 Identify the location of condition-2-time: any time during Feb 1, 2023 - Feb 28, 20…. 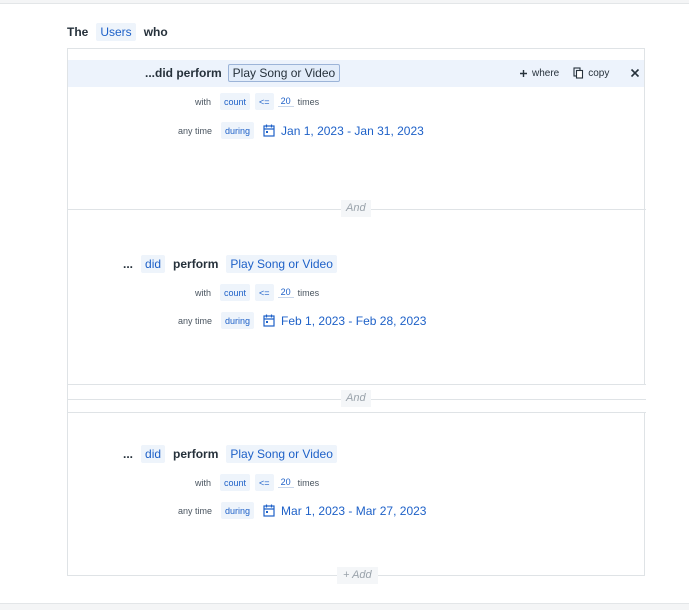
(302, 320).